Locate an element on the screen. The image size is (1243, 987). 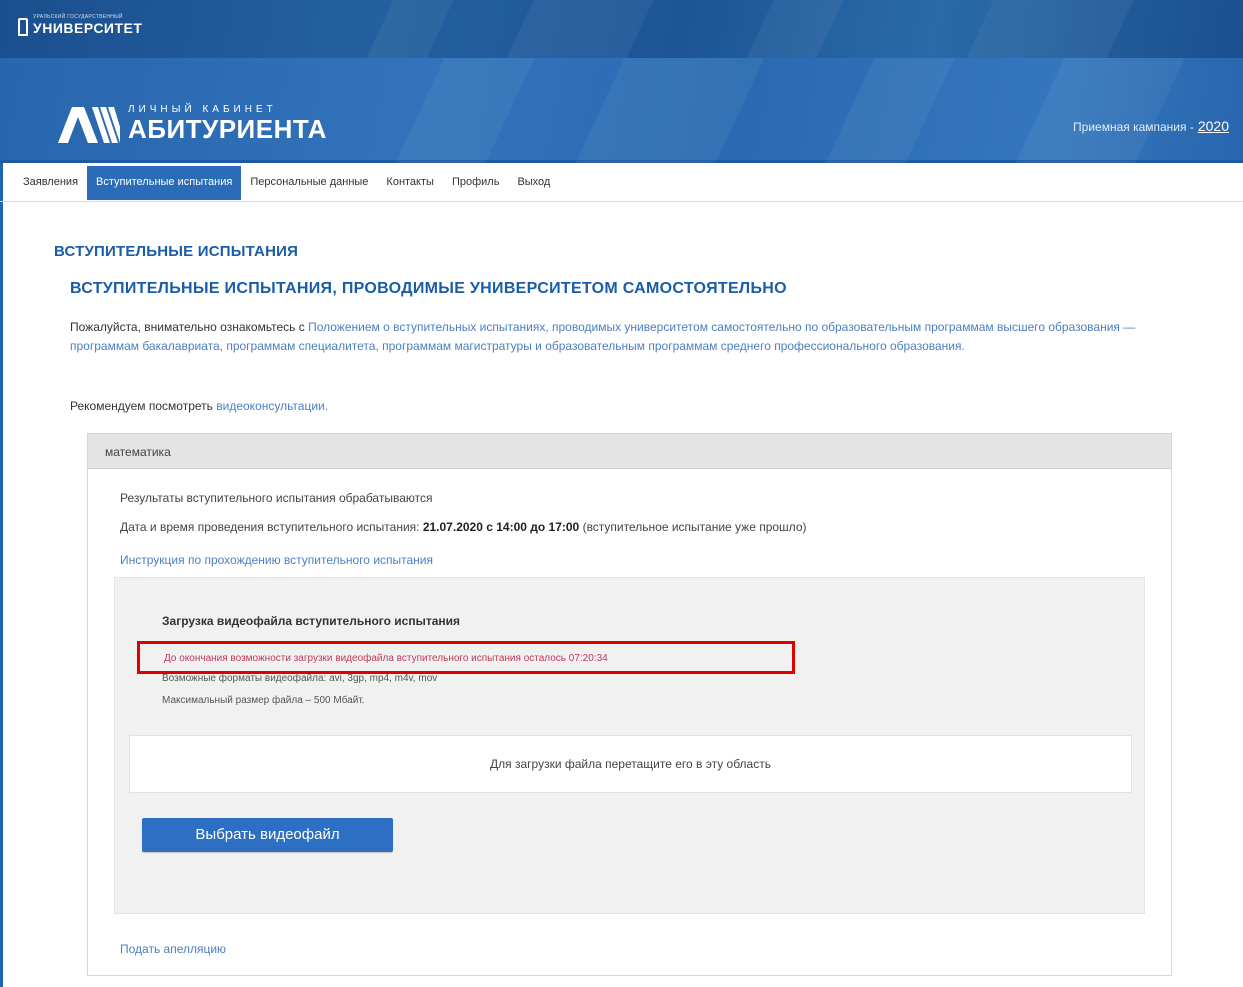
appeal-link: Подать апелляцию is located at coordinates (173, 949).